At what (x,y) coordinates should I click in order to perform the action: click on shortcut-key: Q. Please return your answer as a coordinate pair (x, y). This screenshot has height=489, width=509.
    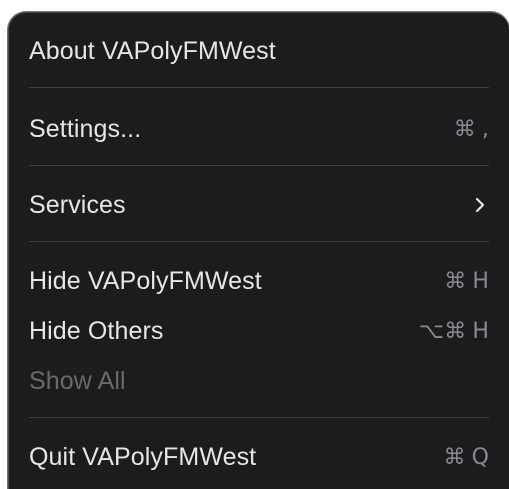
    Looking at the image, I should click on (480, 457).